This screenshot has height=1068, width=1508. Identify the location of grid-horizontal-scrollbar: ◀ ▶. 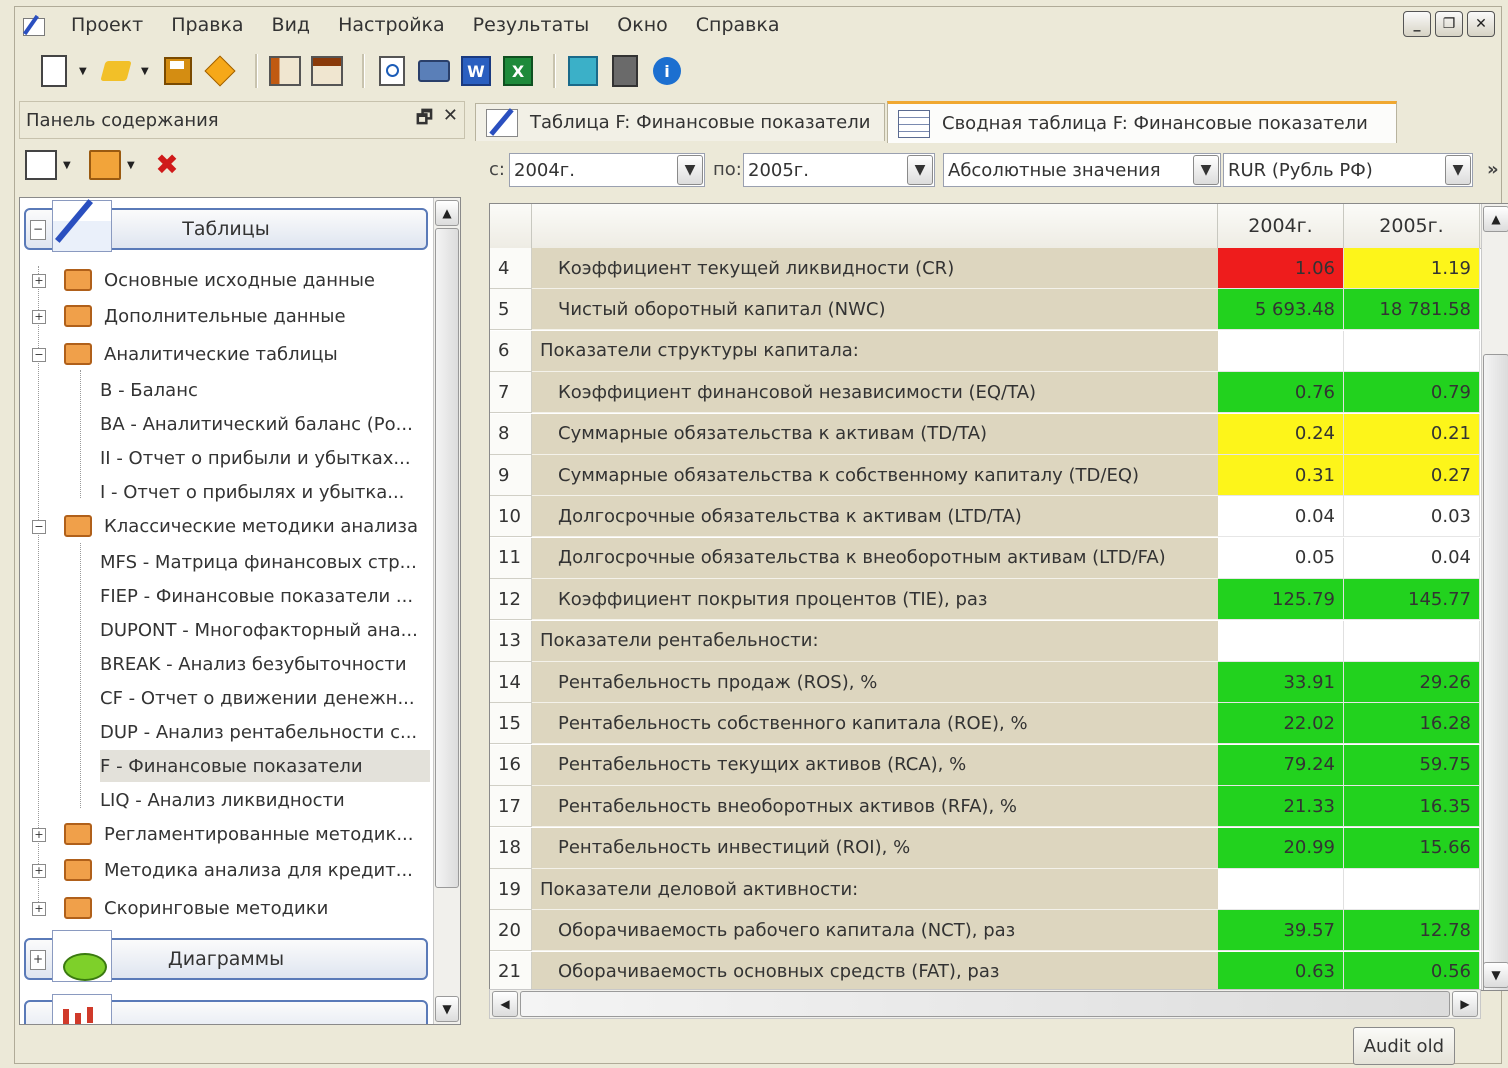
(985, 1004).